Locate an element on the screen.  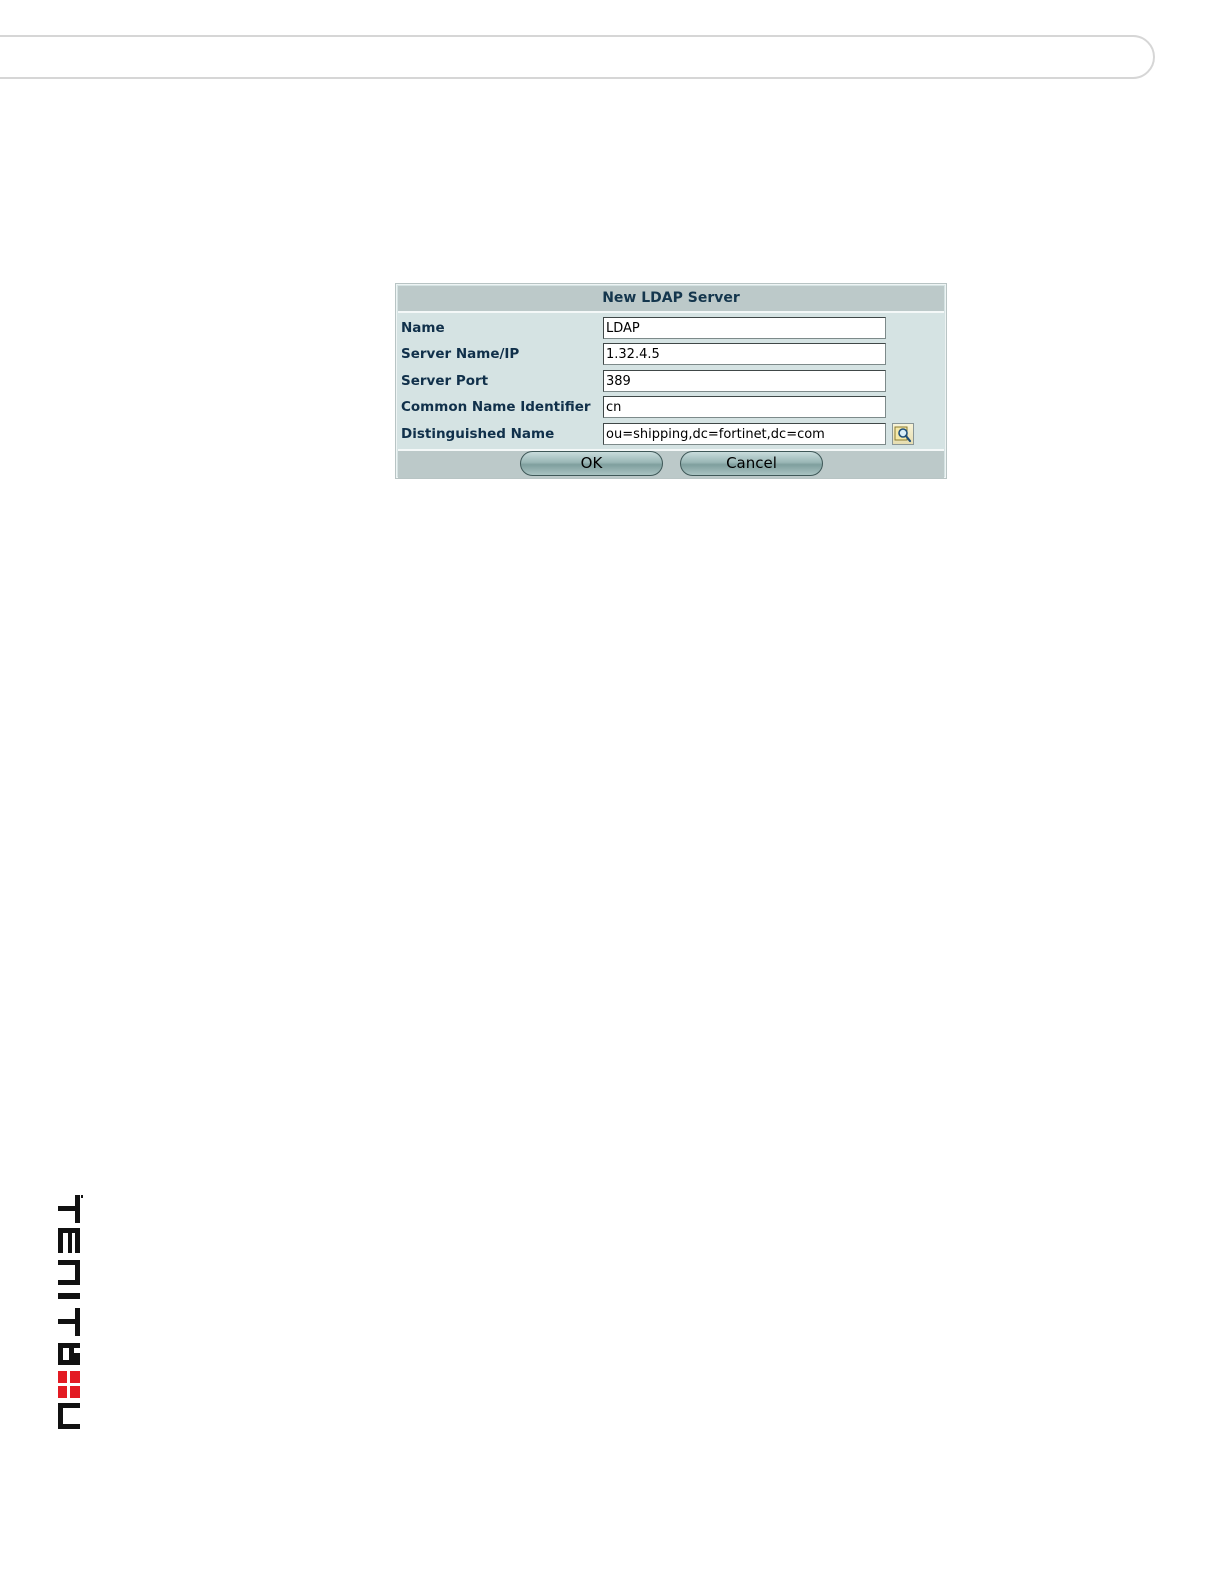
server-port-label: Server Port is located at coordinates (445, 381).